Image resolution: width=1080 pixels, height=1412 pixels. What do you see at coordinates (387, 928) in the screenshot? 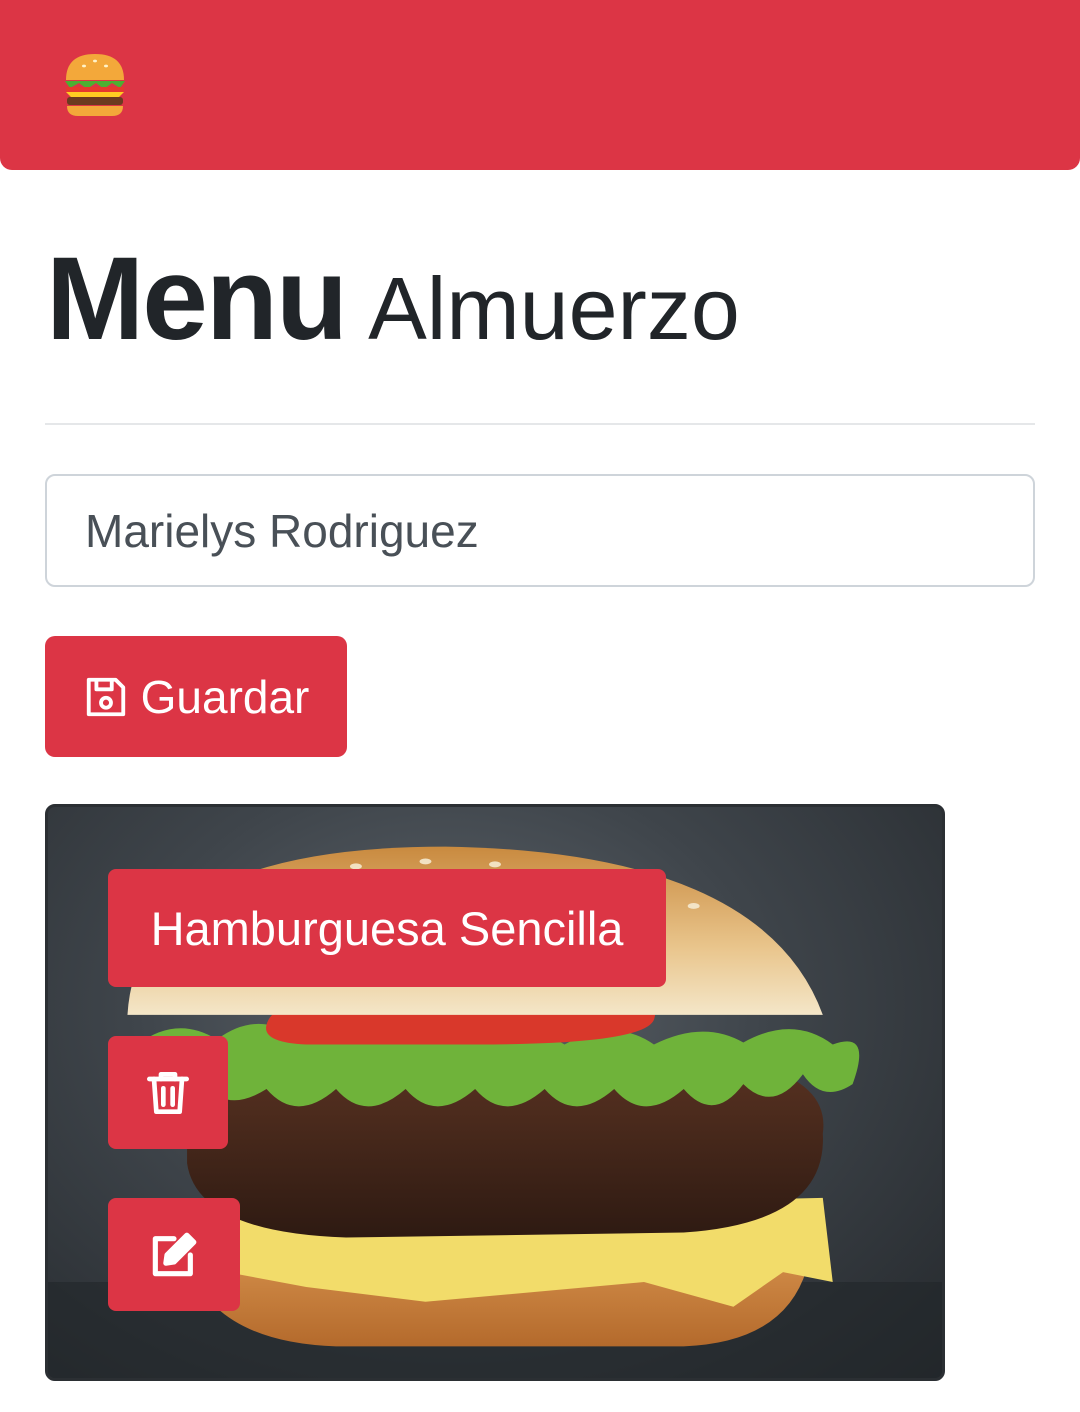
I see `menu-item-name: Hamburguesa Sencilla` at bounding box center [387, 928].